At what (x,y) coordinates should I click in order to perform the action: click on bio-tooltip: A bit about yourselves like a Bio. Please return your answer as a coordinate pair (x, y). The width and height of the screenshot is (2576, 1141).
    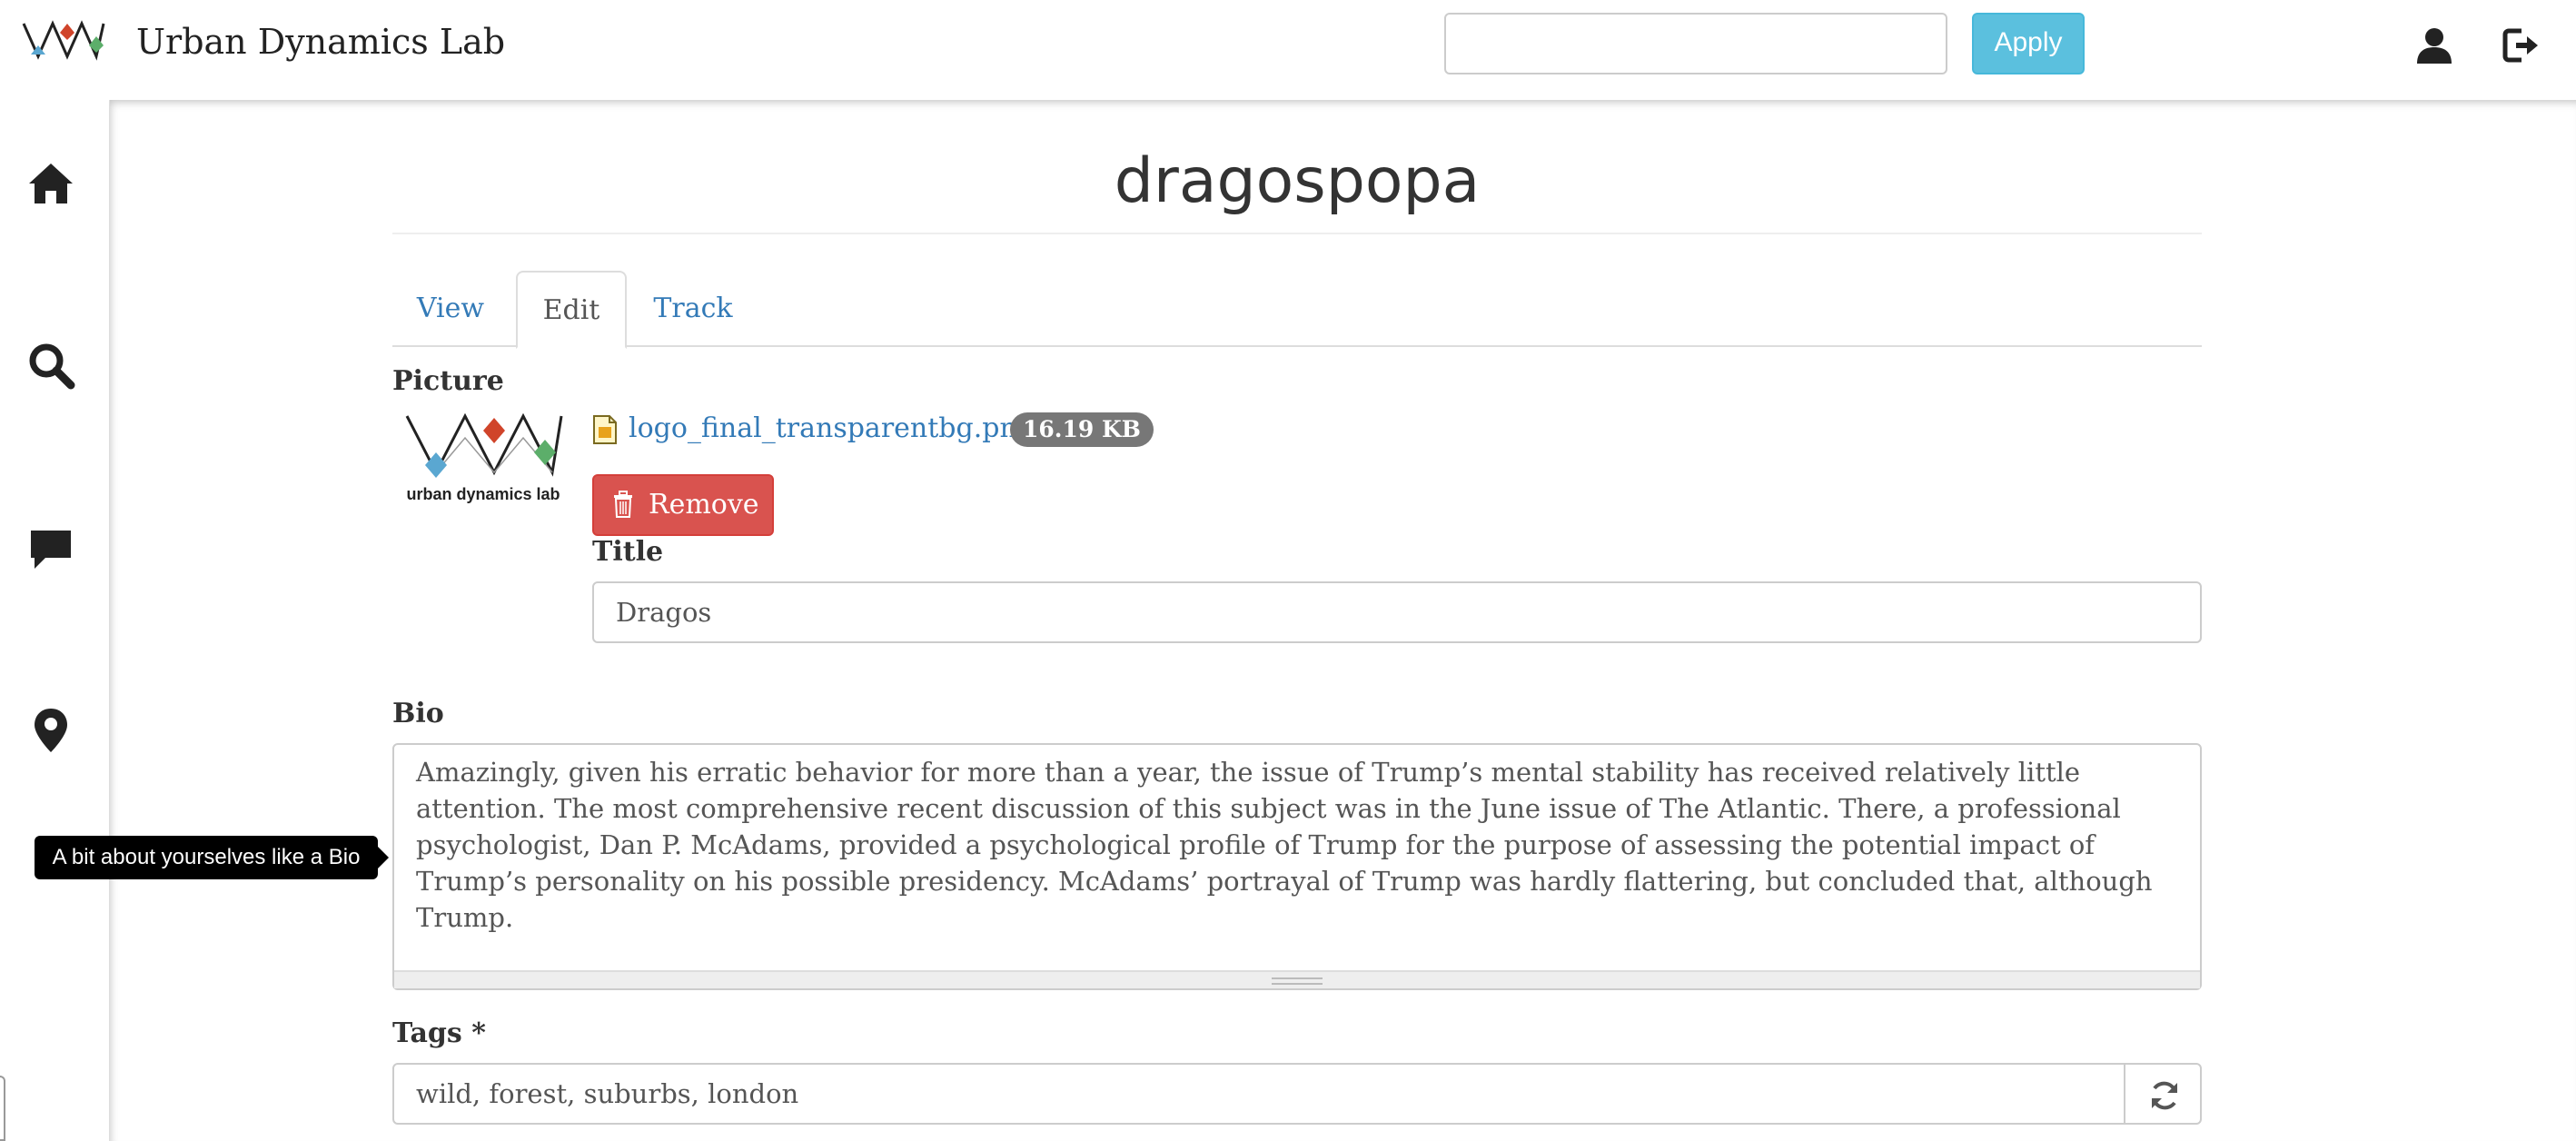
    Looking at the image, I should click on (206, 857).